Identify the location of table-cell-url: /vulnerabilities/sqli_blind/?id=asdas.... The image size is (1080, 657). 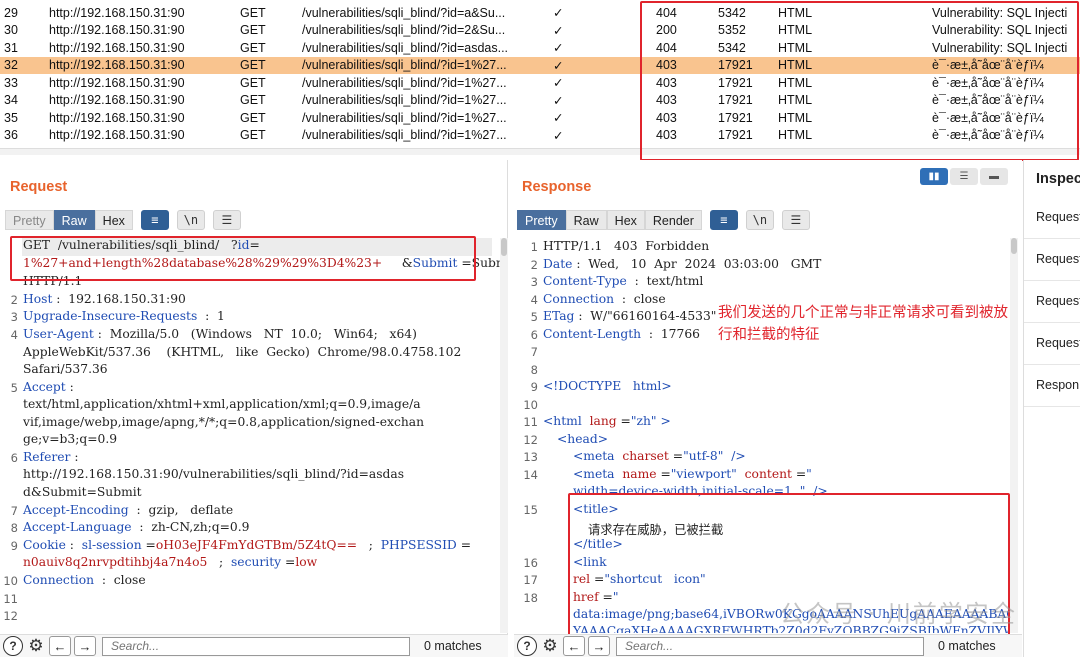
(405, 47).